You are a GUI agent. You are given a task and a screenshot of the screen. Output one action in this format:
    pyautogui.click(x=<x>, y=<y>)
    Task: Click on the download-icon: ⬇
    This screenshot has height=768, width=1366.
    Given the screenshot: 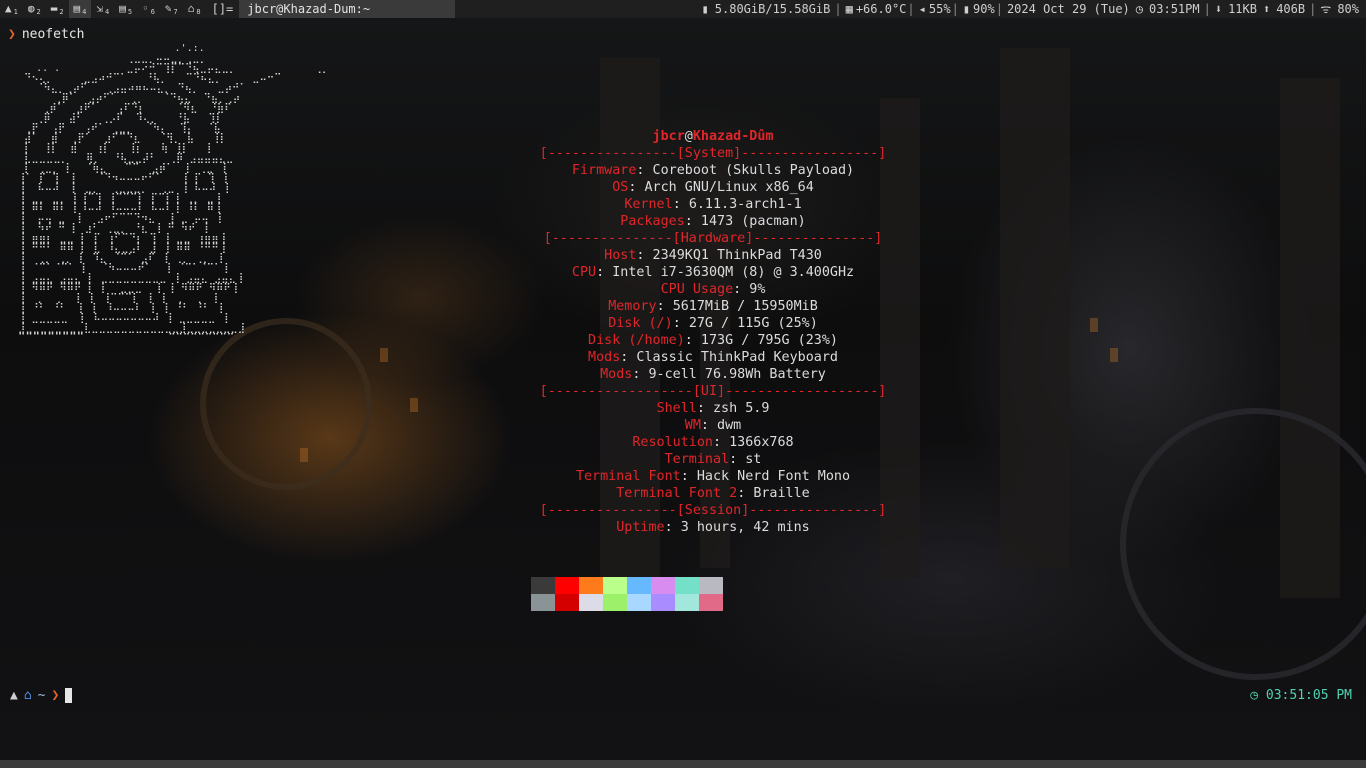 What is the action you would take?
    pyautogui.click(x=1218, y=9)
    